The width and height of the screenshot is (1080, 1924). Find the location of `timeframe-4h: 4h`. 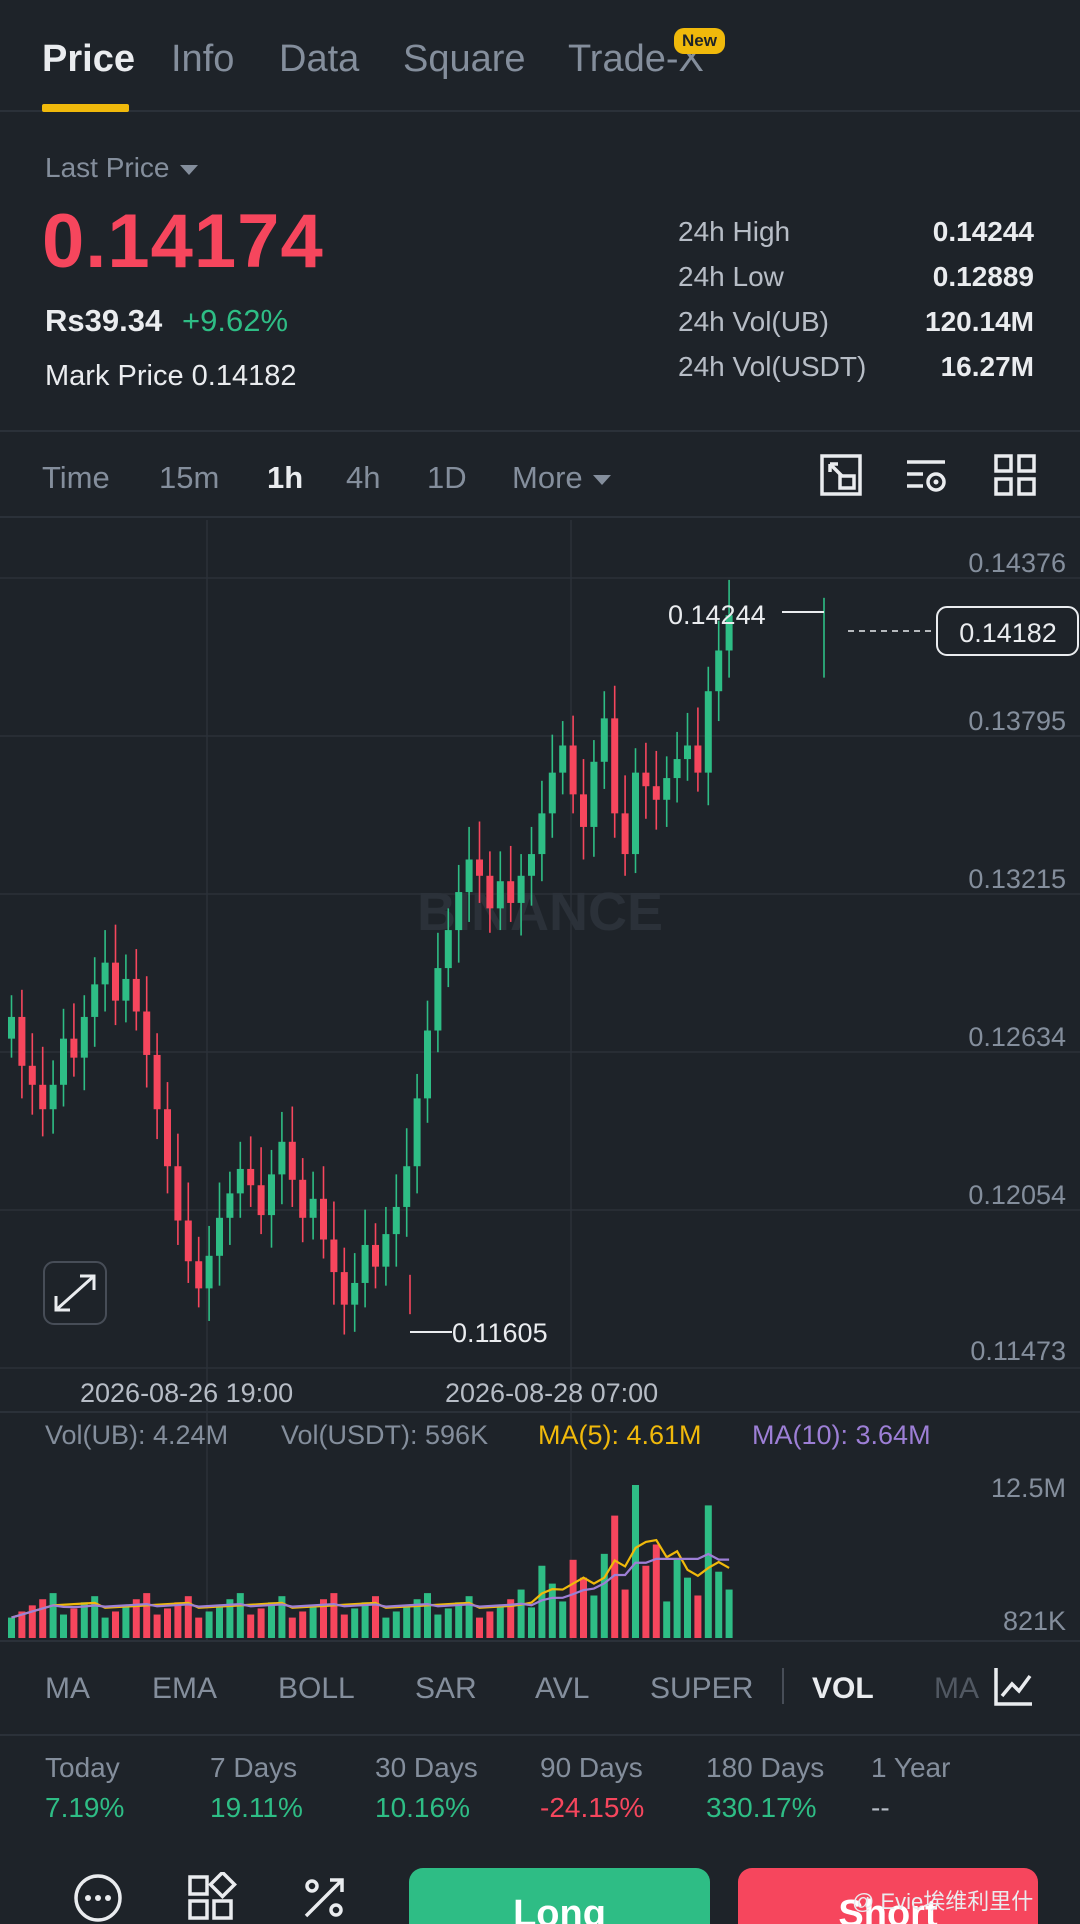

timeframe-4h: 4h is located at coordinates (363, 478).